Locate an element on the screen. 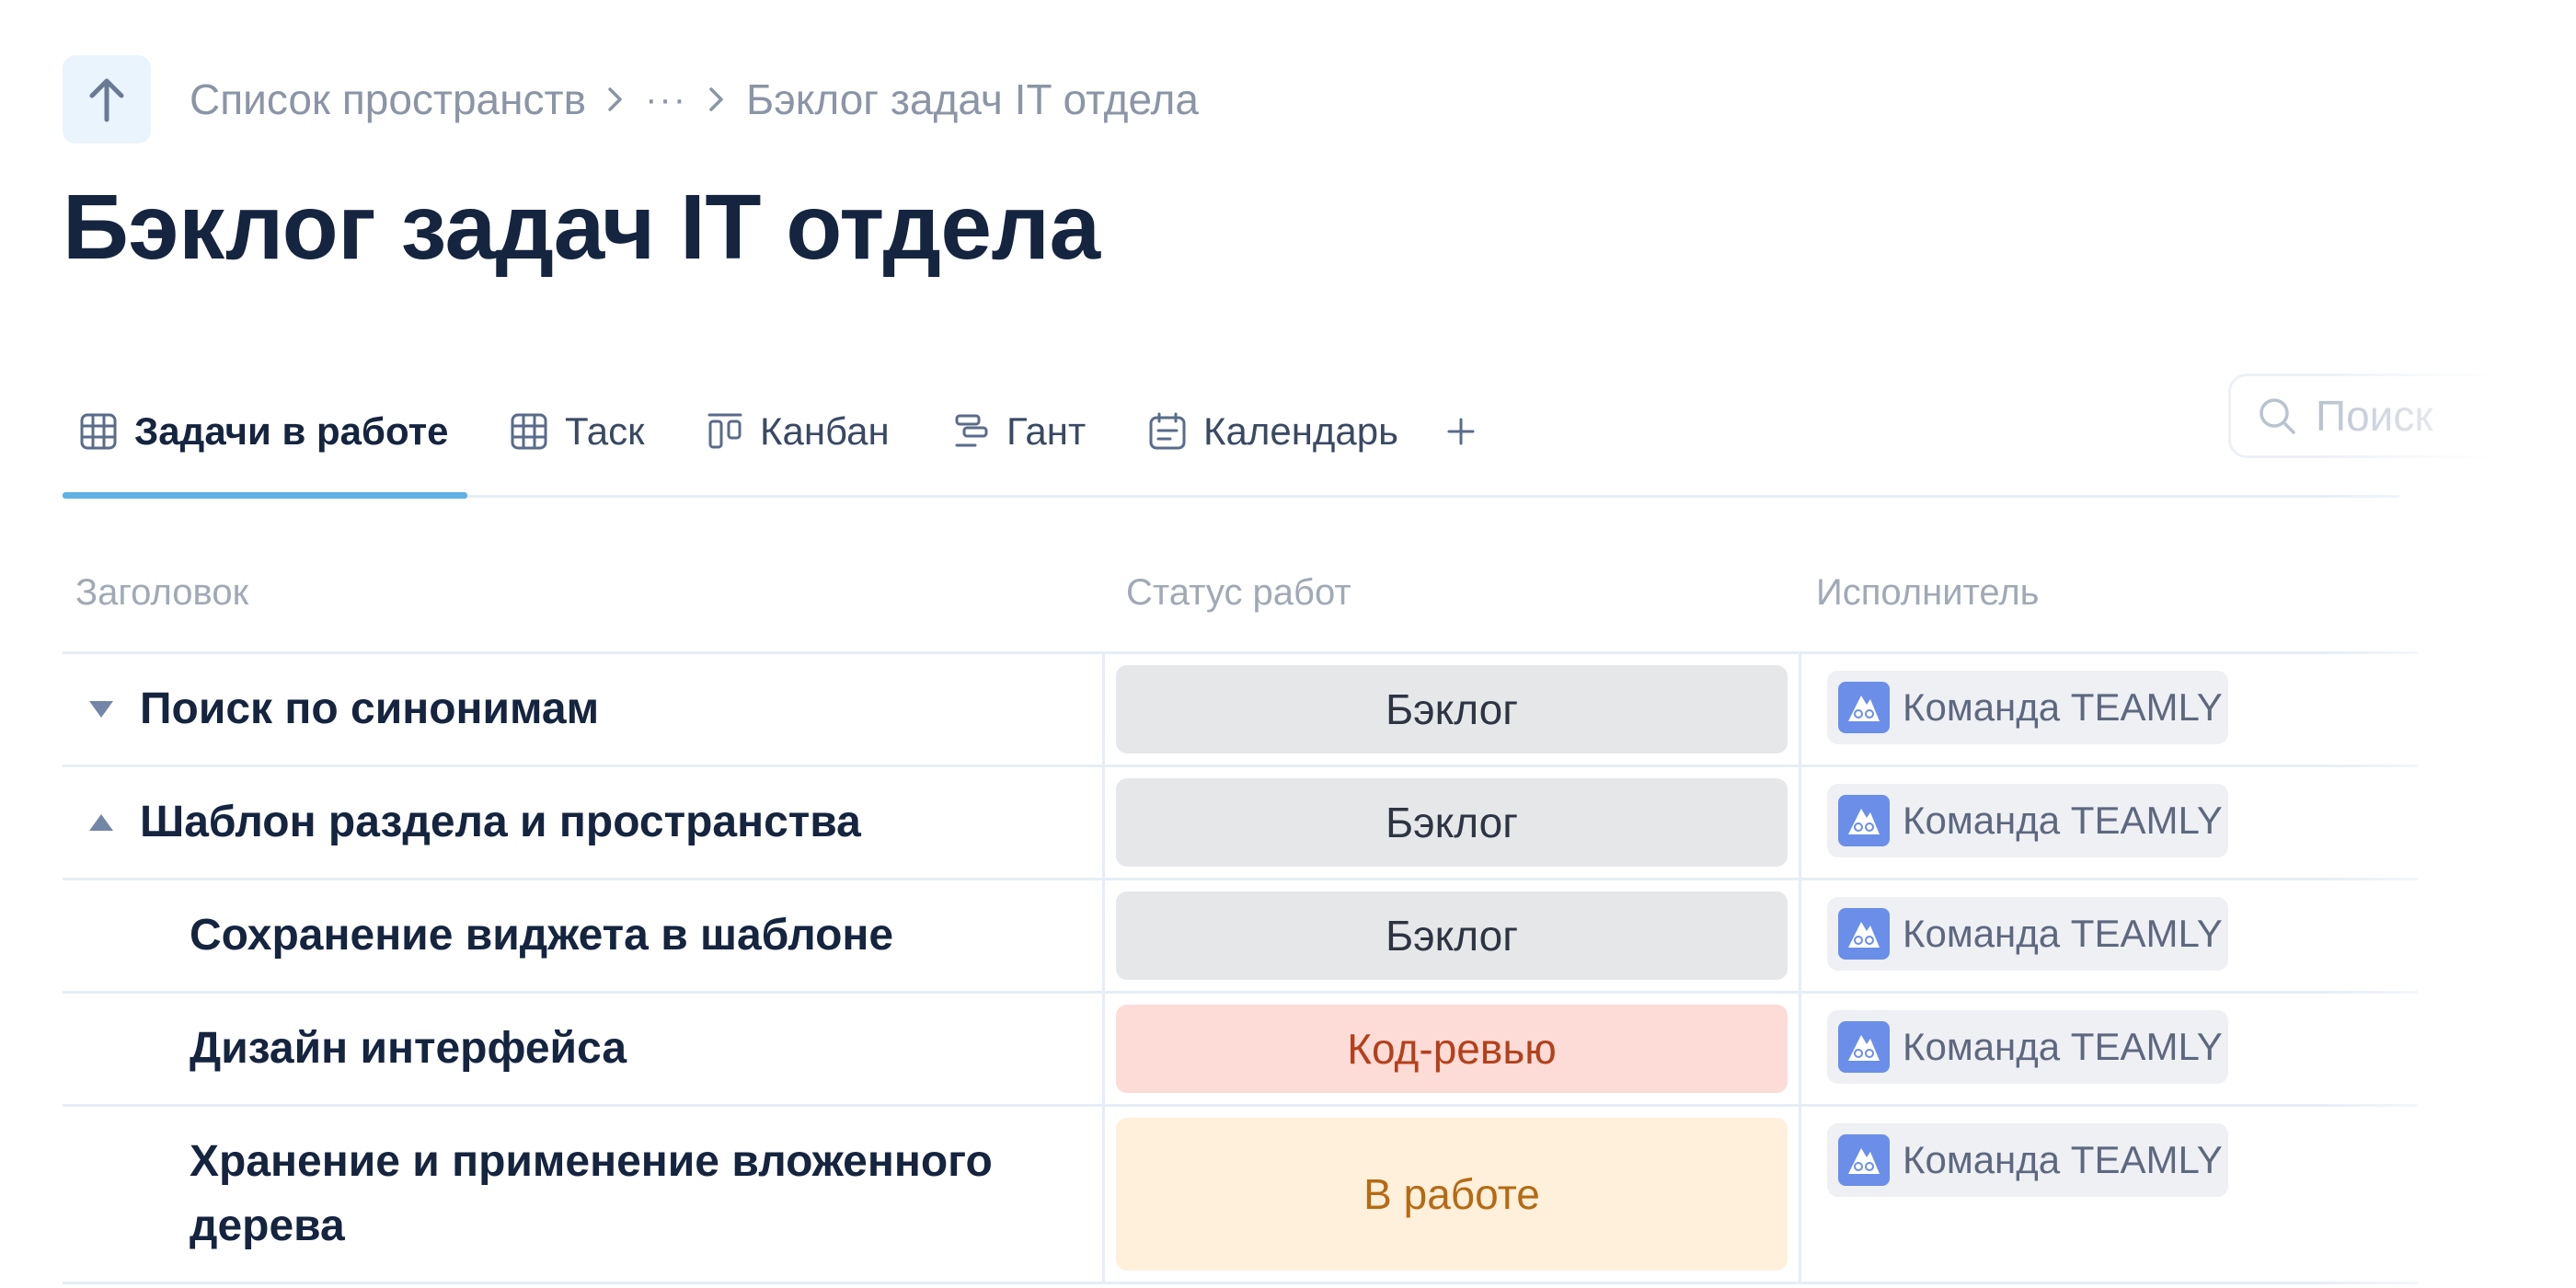 Image resolution: width=2576 pixels, height=1288 pixels. calendar-icon is located at coordinates (1167, 431).